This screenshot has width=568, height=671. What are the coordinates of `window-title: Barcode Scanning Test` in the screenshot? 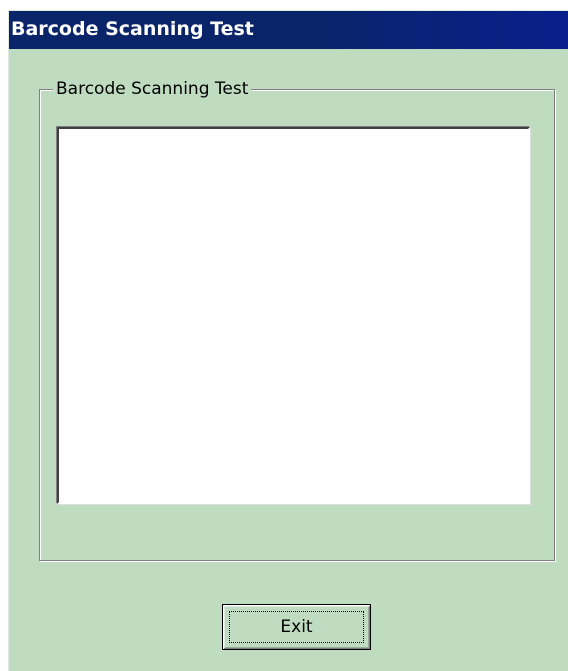 It's located at (132, 29).